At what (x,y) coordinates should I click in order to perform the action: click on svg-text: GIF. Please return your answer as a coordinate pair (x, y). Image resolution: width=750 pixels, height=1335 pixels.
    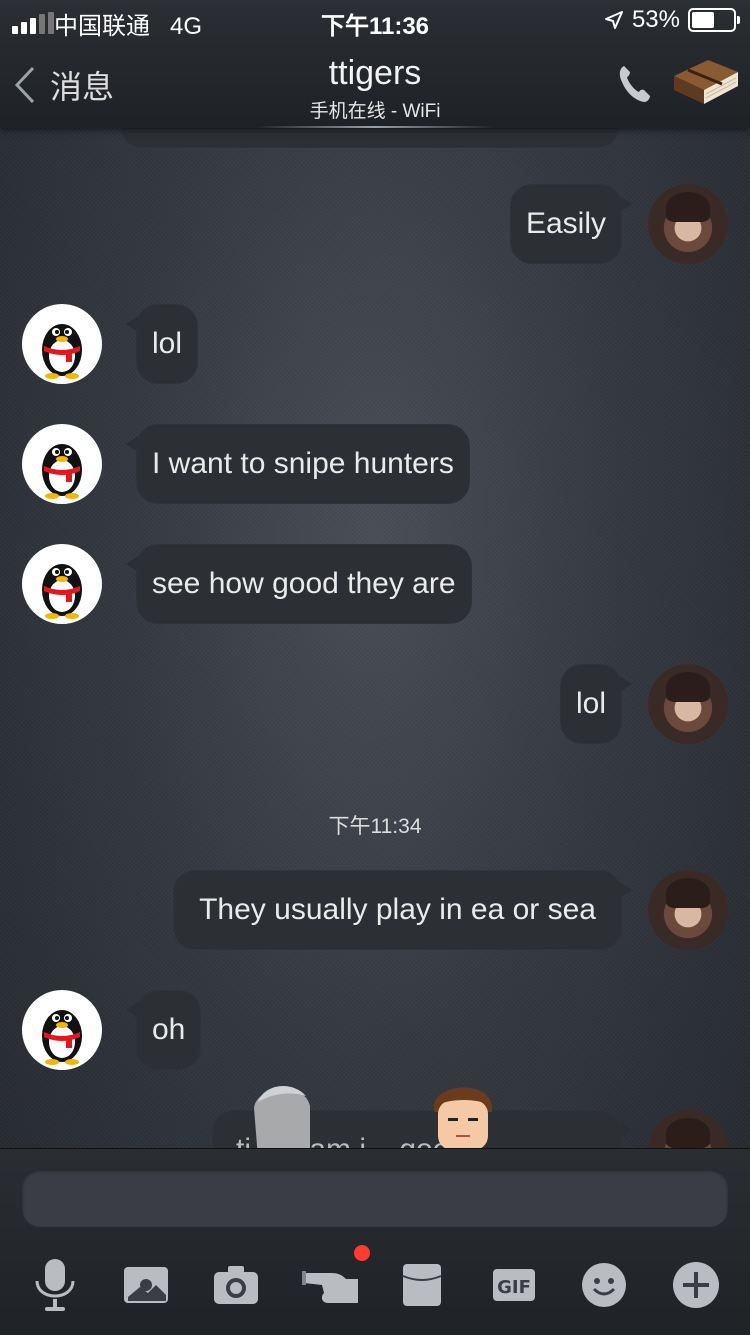
    Looking at the image, I should click on (514, 1287).